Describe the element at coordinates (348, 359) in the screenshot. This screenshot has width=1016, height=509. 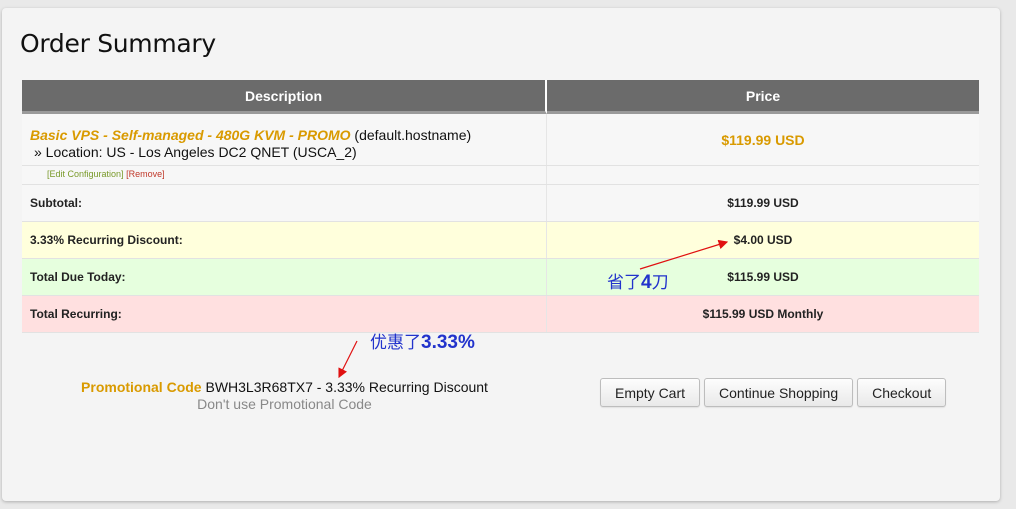
I see `arrow-to-promo-code` at that location.